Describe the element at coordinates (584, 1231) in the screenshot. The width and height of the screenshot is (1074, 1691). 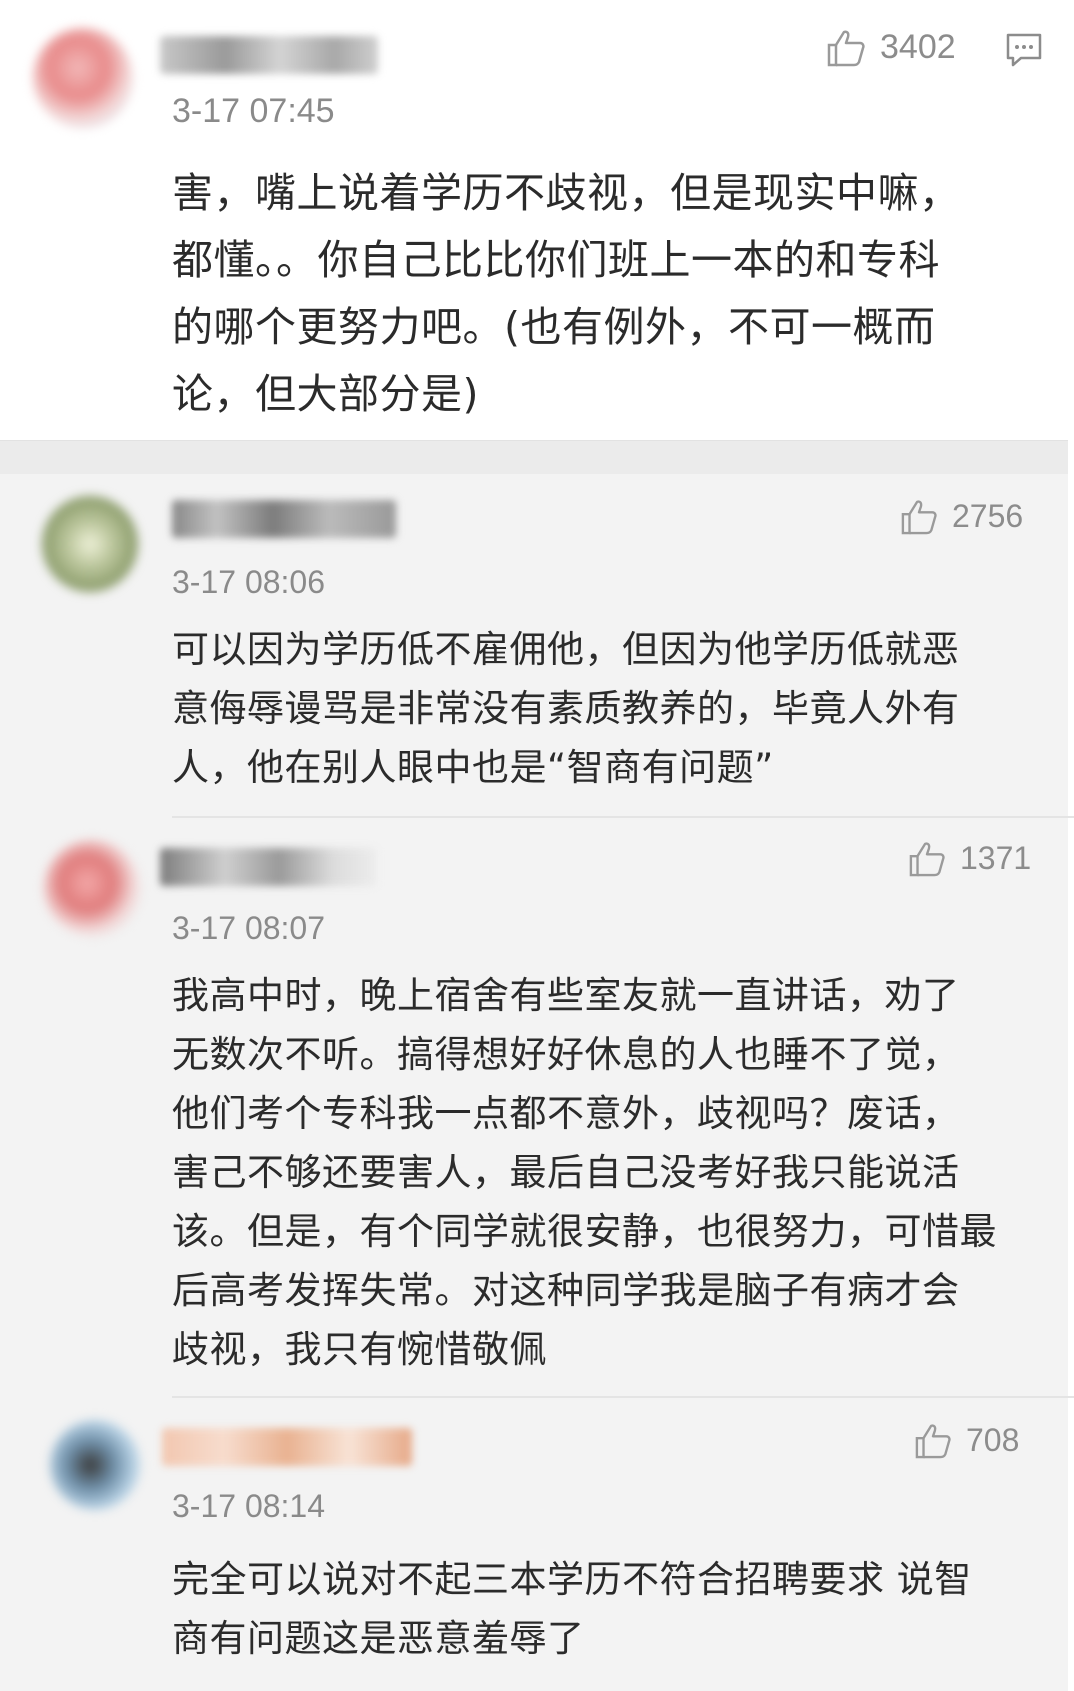
I see `comment-line: 该。但是，有个同学就很安静，也很努力，可惜最` at that location.